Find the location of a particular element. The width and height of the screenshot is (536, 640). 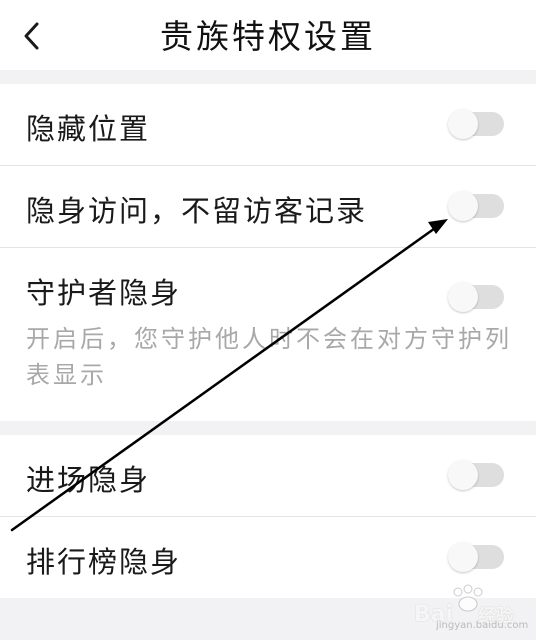

baidu-jingyan-watermark: Bai 经验 jingyan.baidu.com is located at coordinates (472, 608).